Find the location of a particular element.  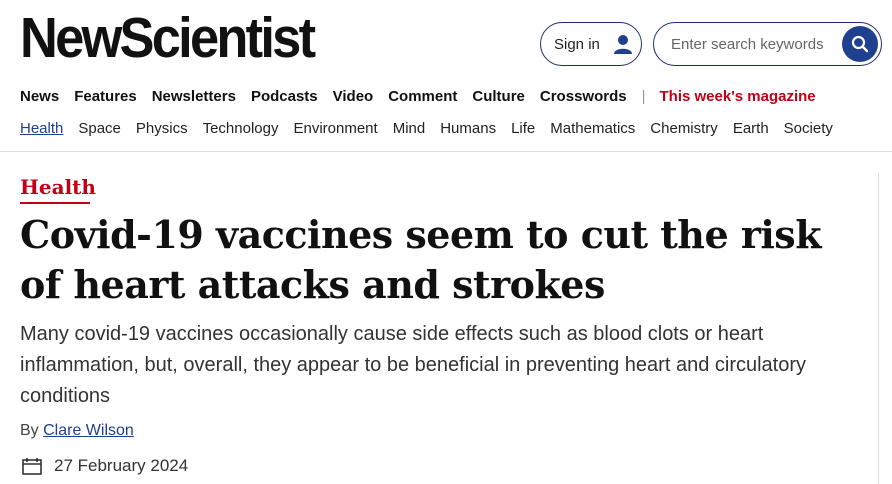

sign-in-label: Sign in is located at coordinates (577, 44).